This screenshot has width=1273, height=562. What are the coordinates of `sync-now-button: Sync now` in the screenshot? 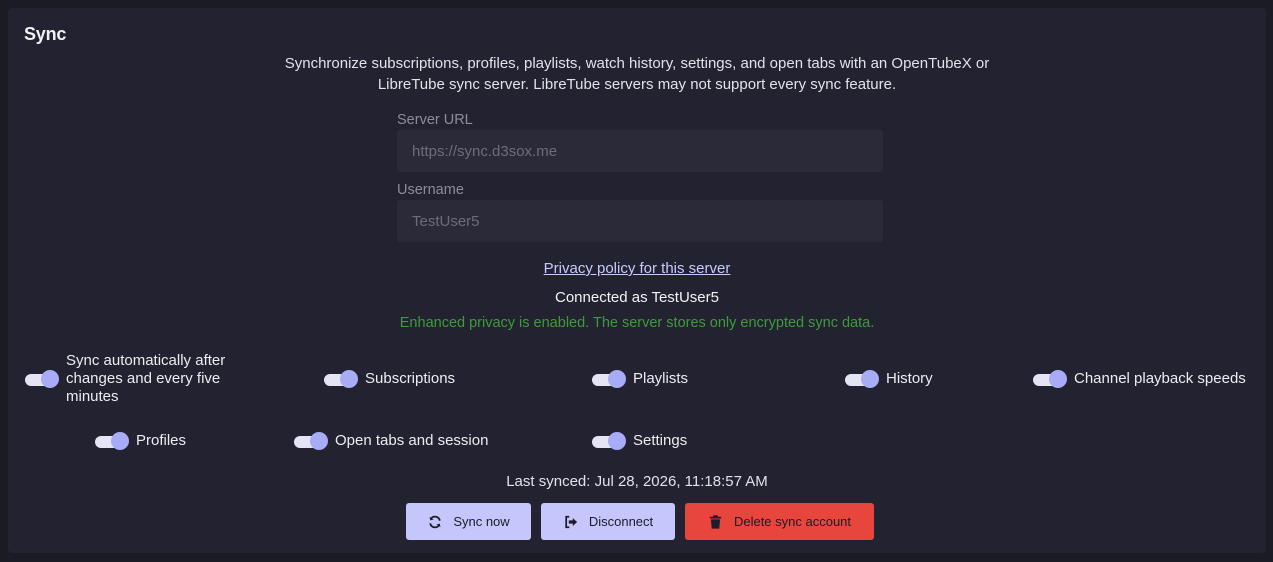 It's located at (468, 521).